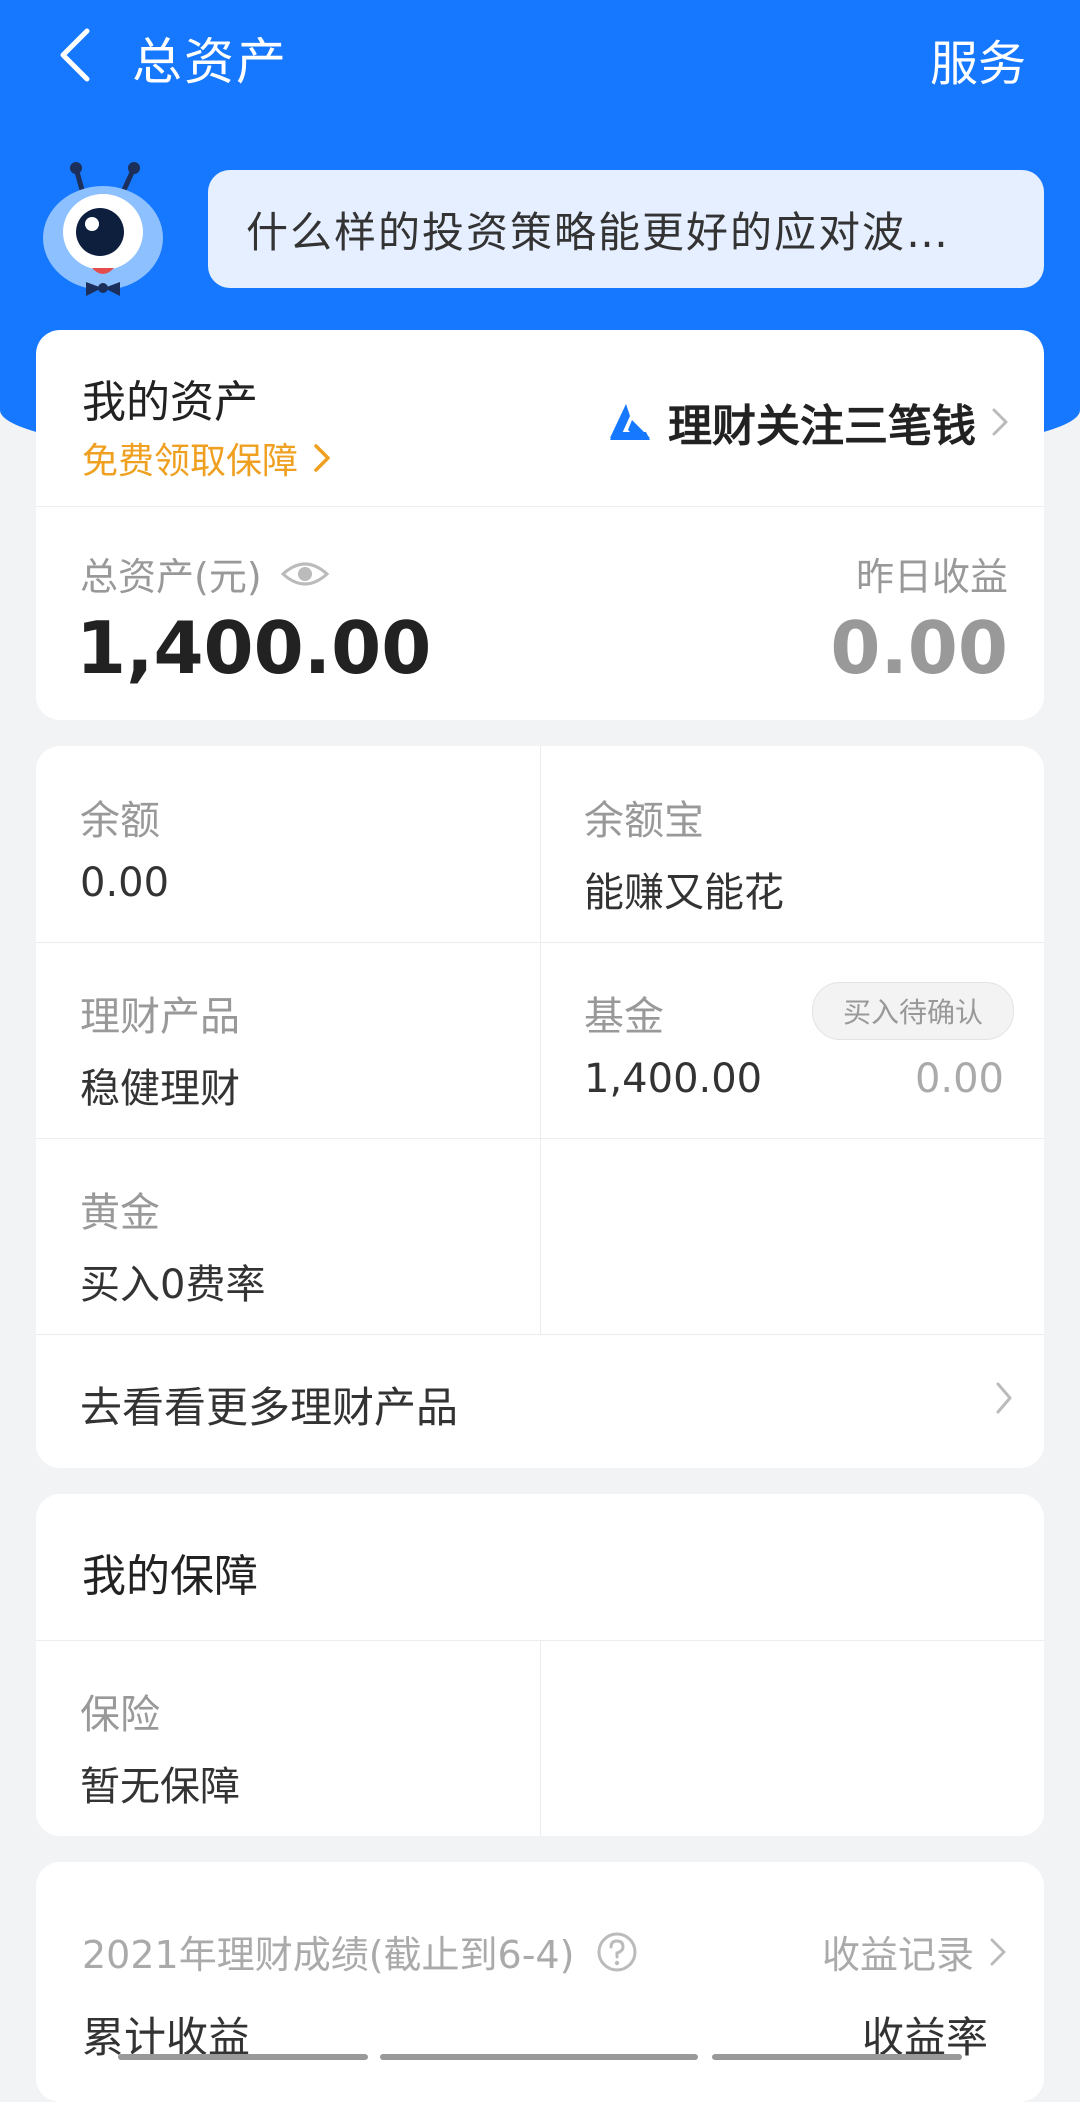  Describe the element at coordinates (305, 574) in the screenshot. I see `eye-icon` at that location.